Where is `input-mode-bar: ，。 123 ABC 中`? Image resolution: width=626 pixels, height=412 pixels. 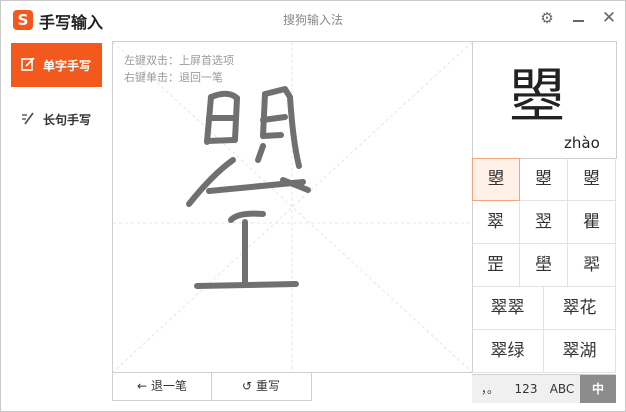
input-mode-bar: ，。 123 ABC 中 is located at coordinates (544, 388).